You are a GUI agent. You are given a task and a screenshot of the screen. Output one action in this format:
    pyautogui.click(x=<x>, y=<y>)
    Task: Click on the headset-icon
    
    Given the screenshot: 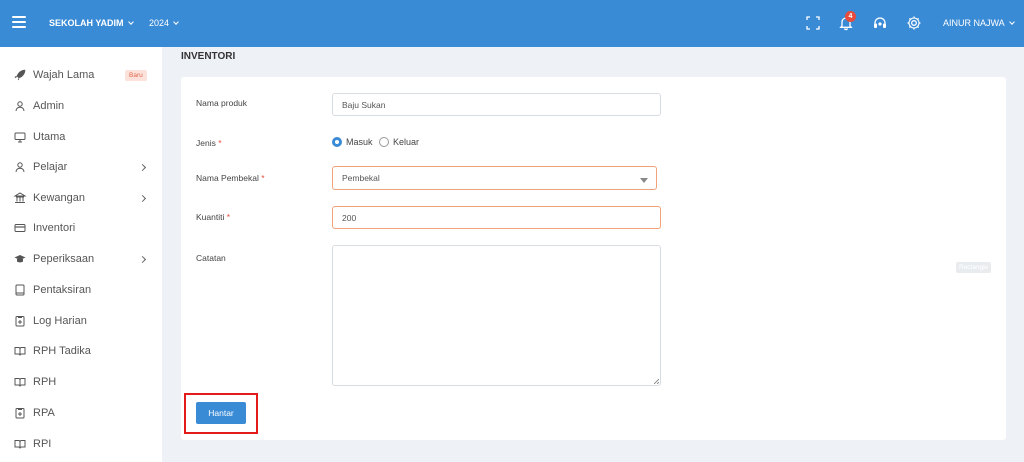 What is the action you would take?
    pyautogui.click(x=880, y=23)
    